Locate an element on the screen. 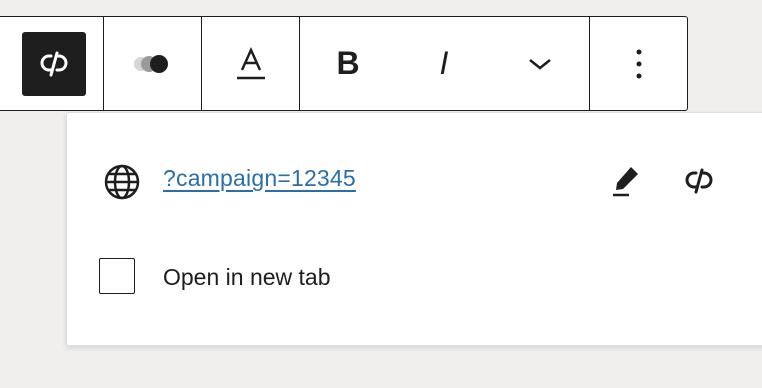 The image size is (762, 388). text-color-button is located at coordinates (251, 64).